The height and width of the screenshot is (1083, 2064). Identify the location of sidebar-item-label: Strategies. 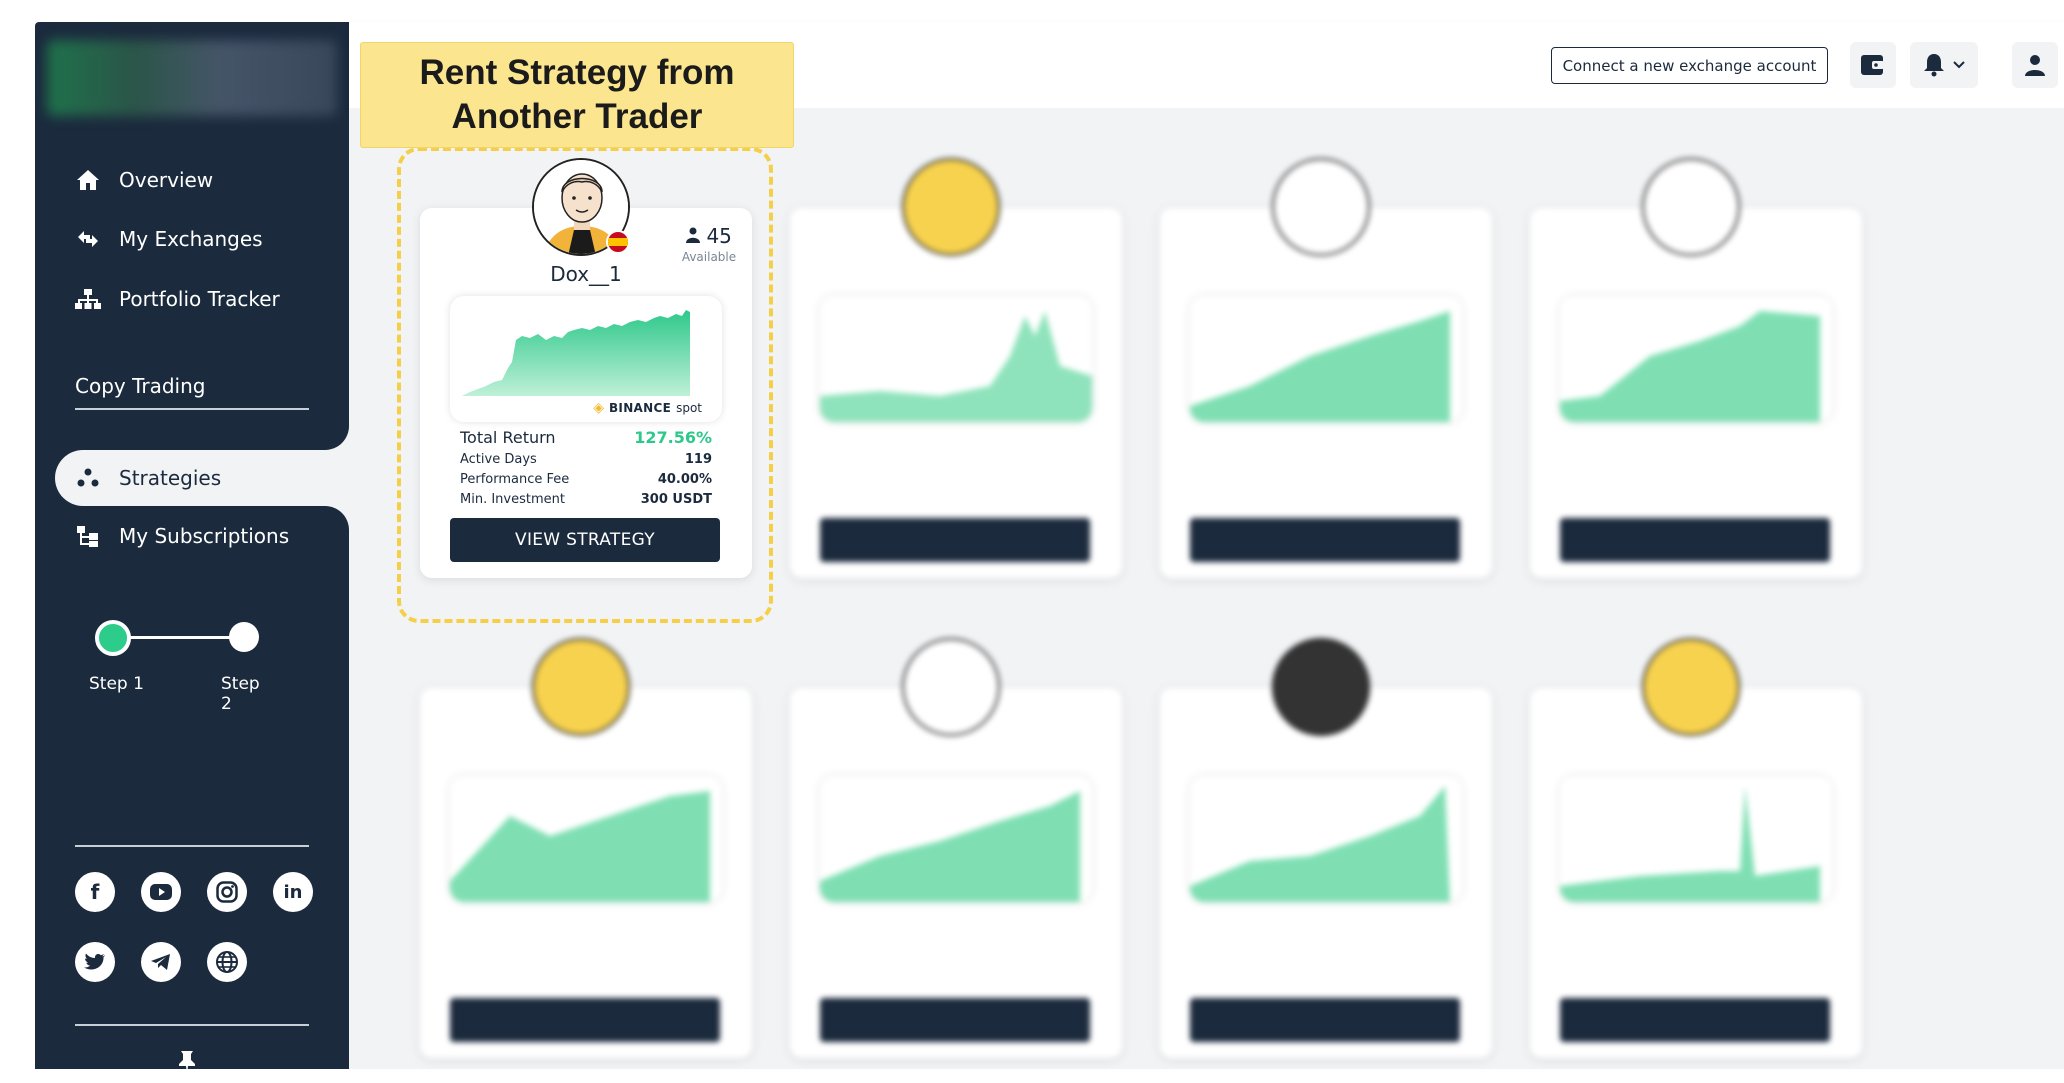
(170, 478).